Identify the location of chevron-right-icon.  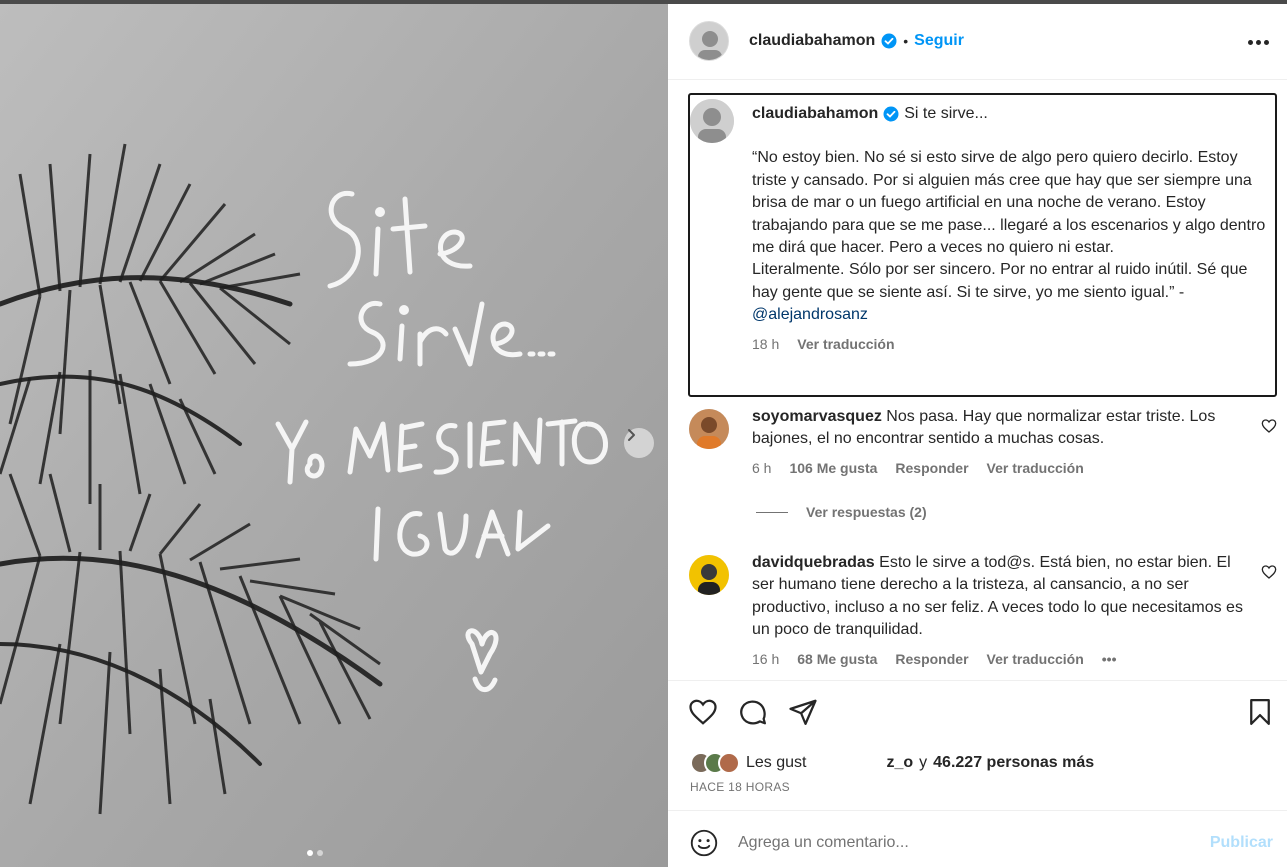
(631, 435).